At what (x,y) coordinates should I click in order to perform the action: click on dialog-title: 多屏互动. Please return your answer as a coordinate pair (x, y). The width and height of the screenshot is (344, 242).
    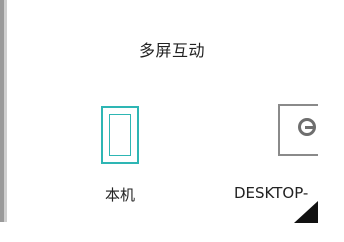
    Looking at the image, I should click on (171, 50).